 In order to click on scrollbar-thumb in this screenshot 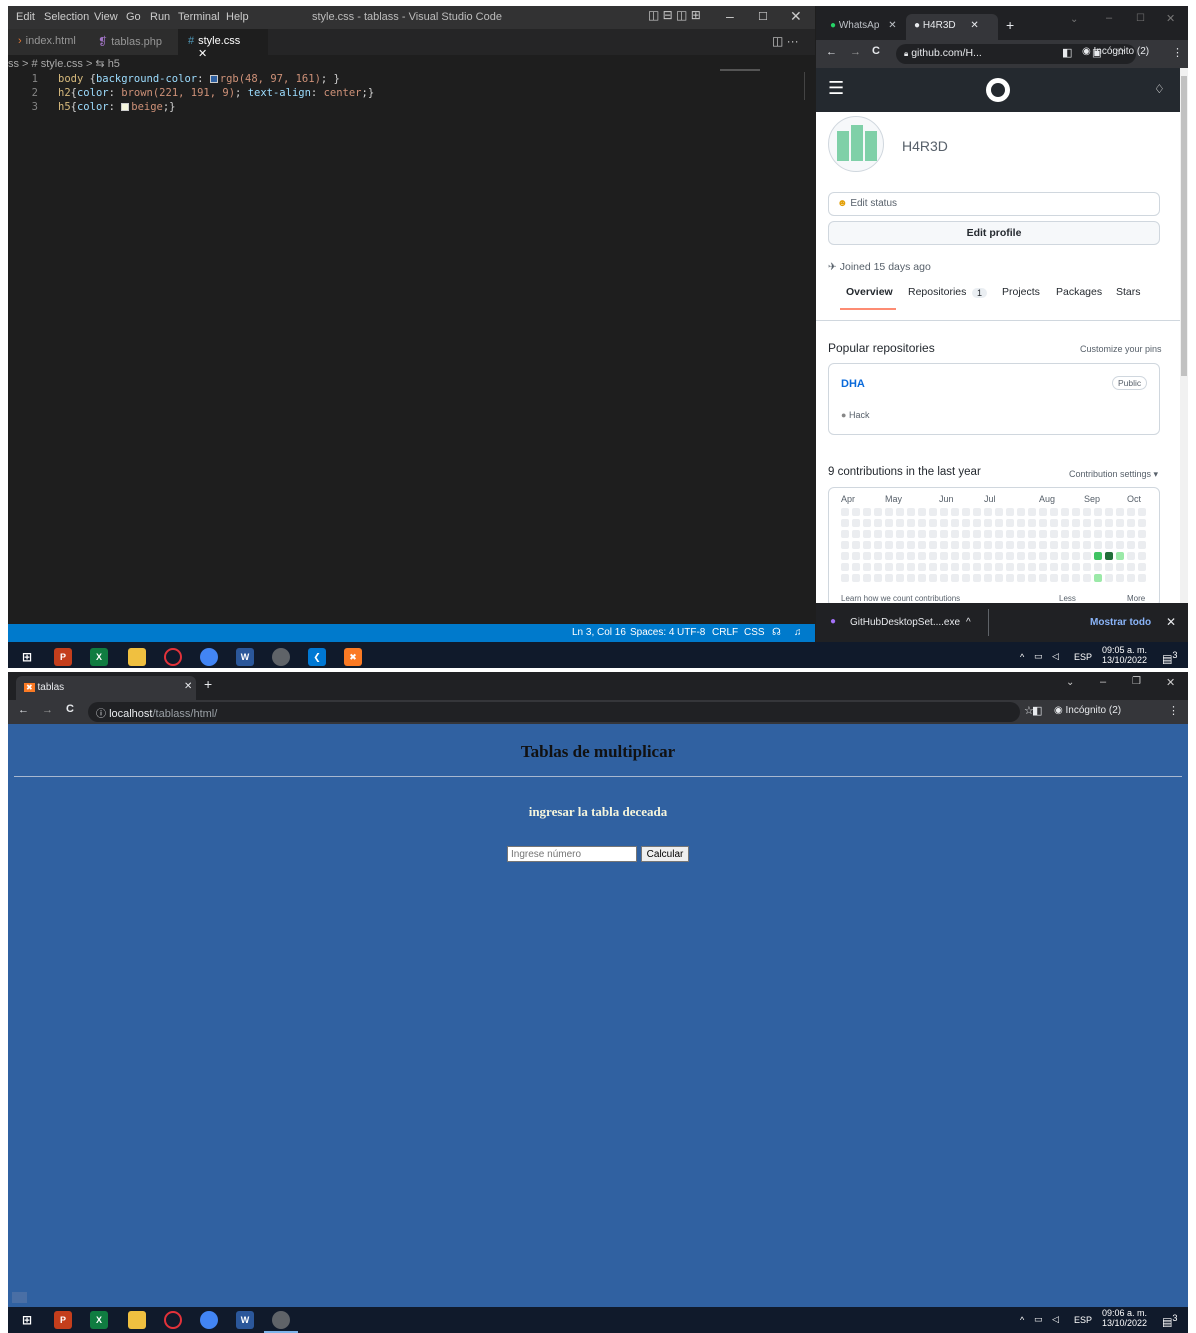, I will do `click(1184, 226)`.